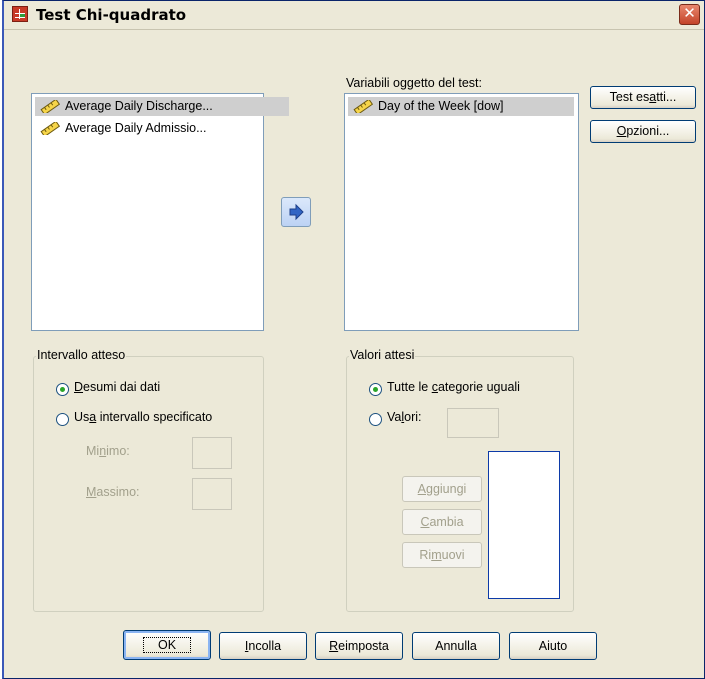 This screenshot has width=705, height=679. I want to click on values-input, so click(473, 423).